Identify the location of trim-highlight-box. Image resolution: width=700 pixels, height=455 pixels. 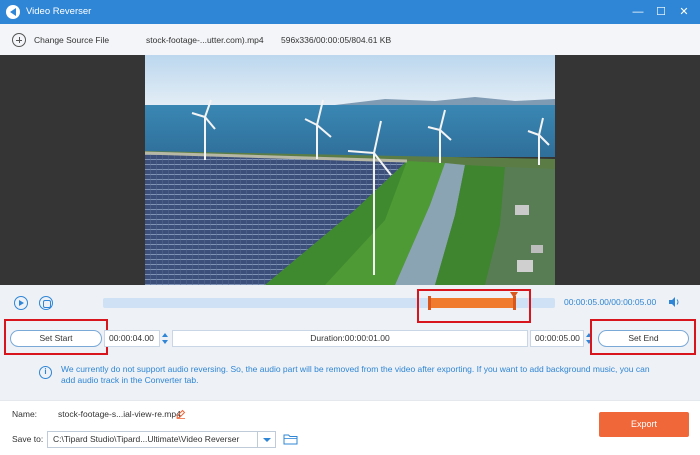
(474, 306).